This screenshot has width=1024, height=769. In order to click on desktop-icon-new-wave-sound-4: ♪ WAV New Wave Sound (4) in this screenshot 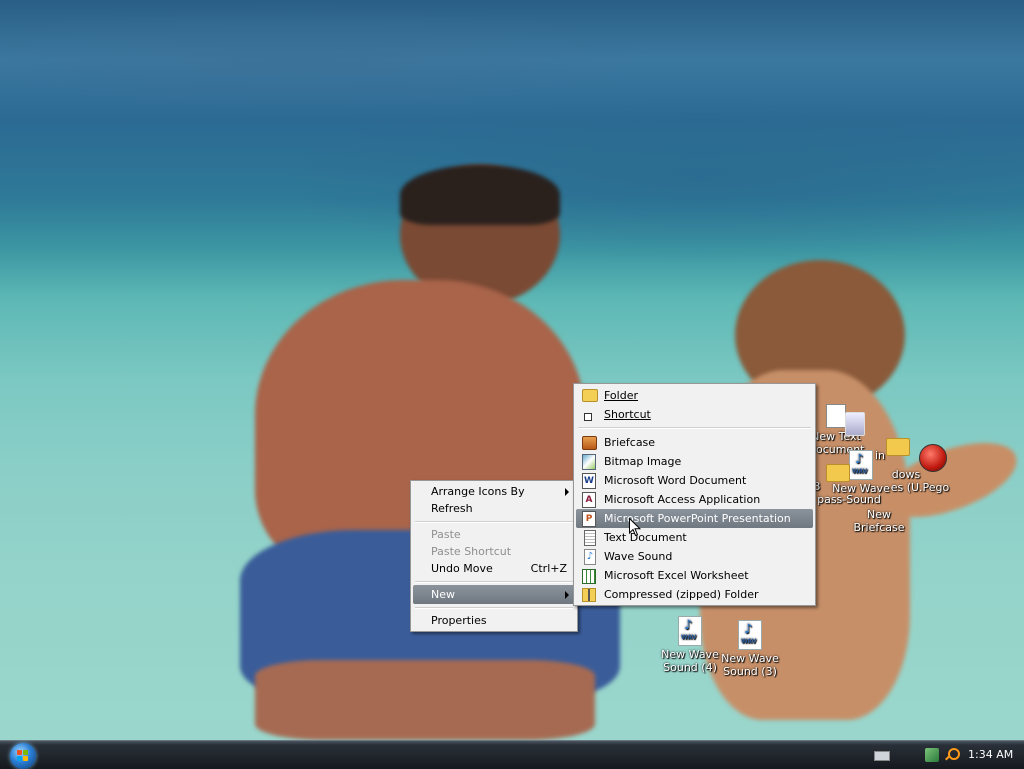, I will do `click(690, 645)`.